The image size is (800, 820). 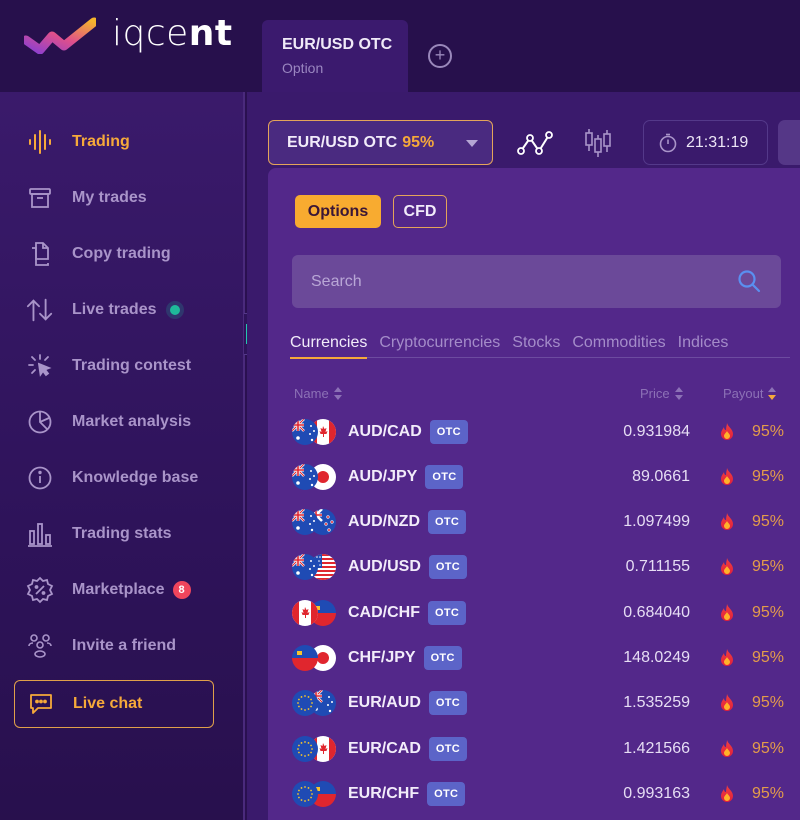 I want to click on stopwatch-icon, so click(x=668, y=142).